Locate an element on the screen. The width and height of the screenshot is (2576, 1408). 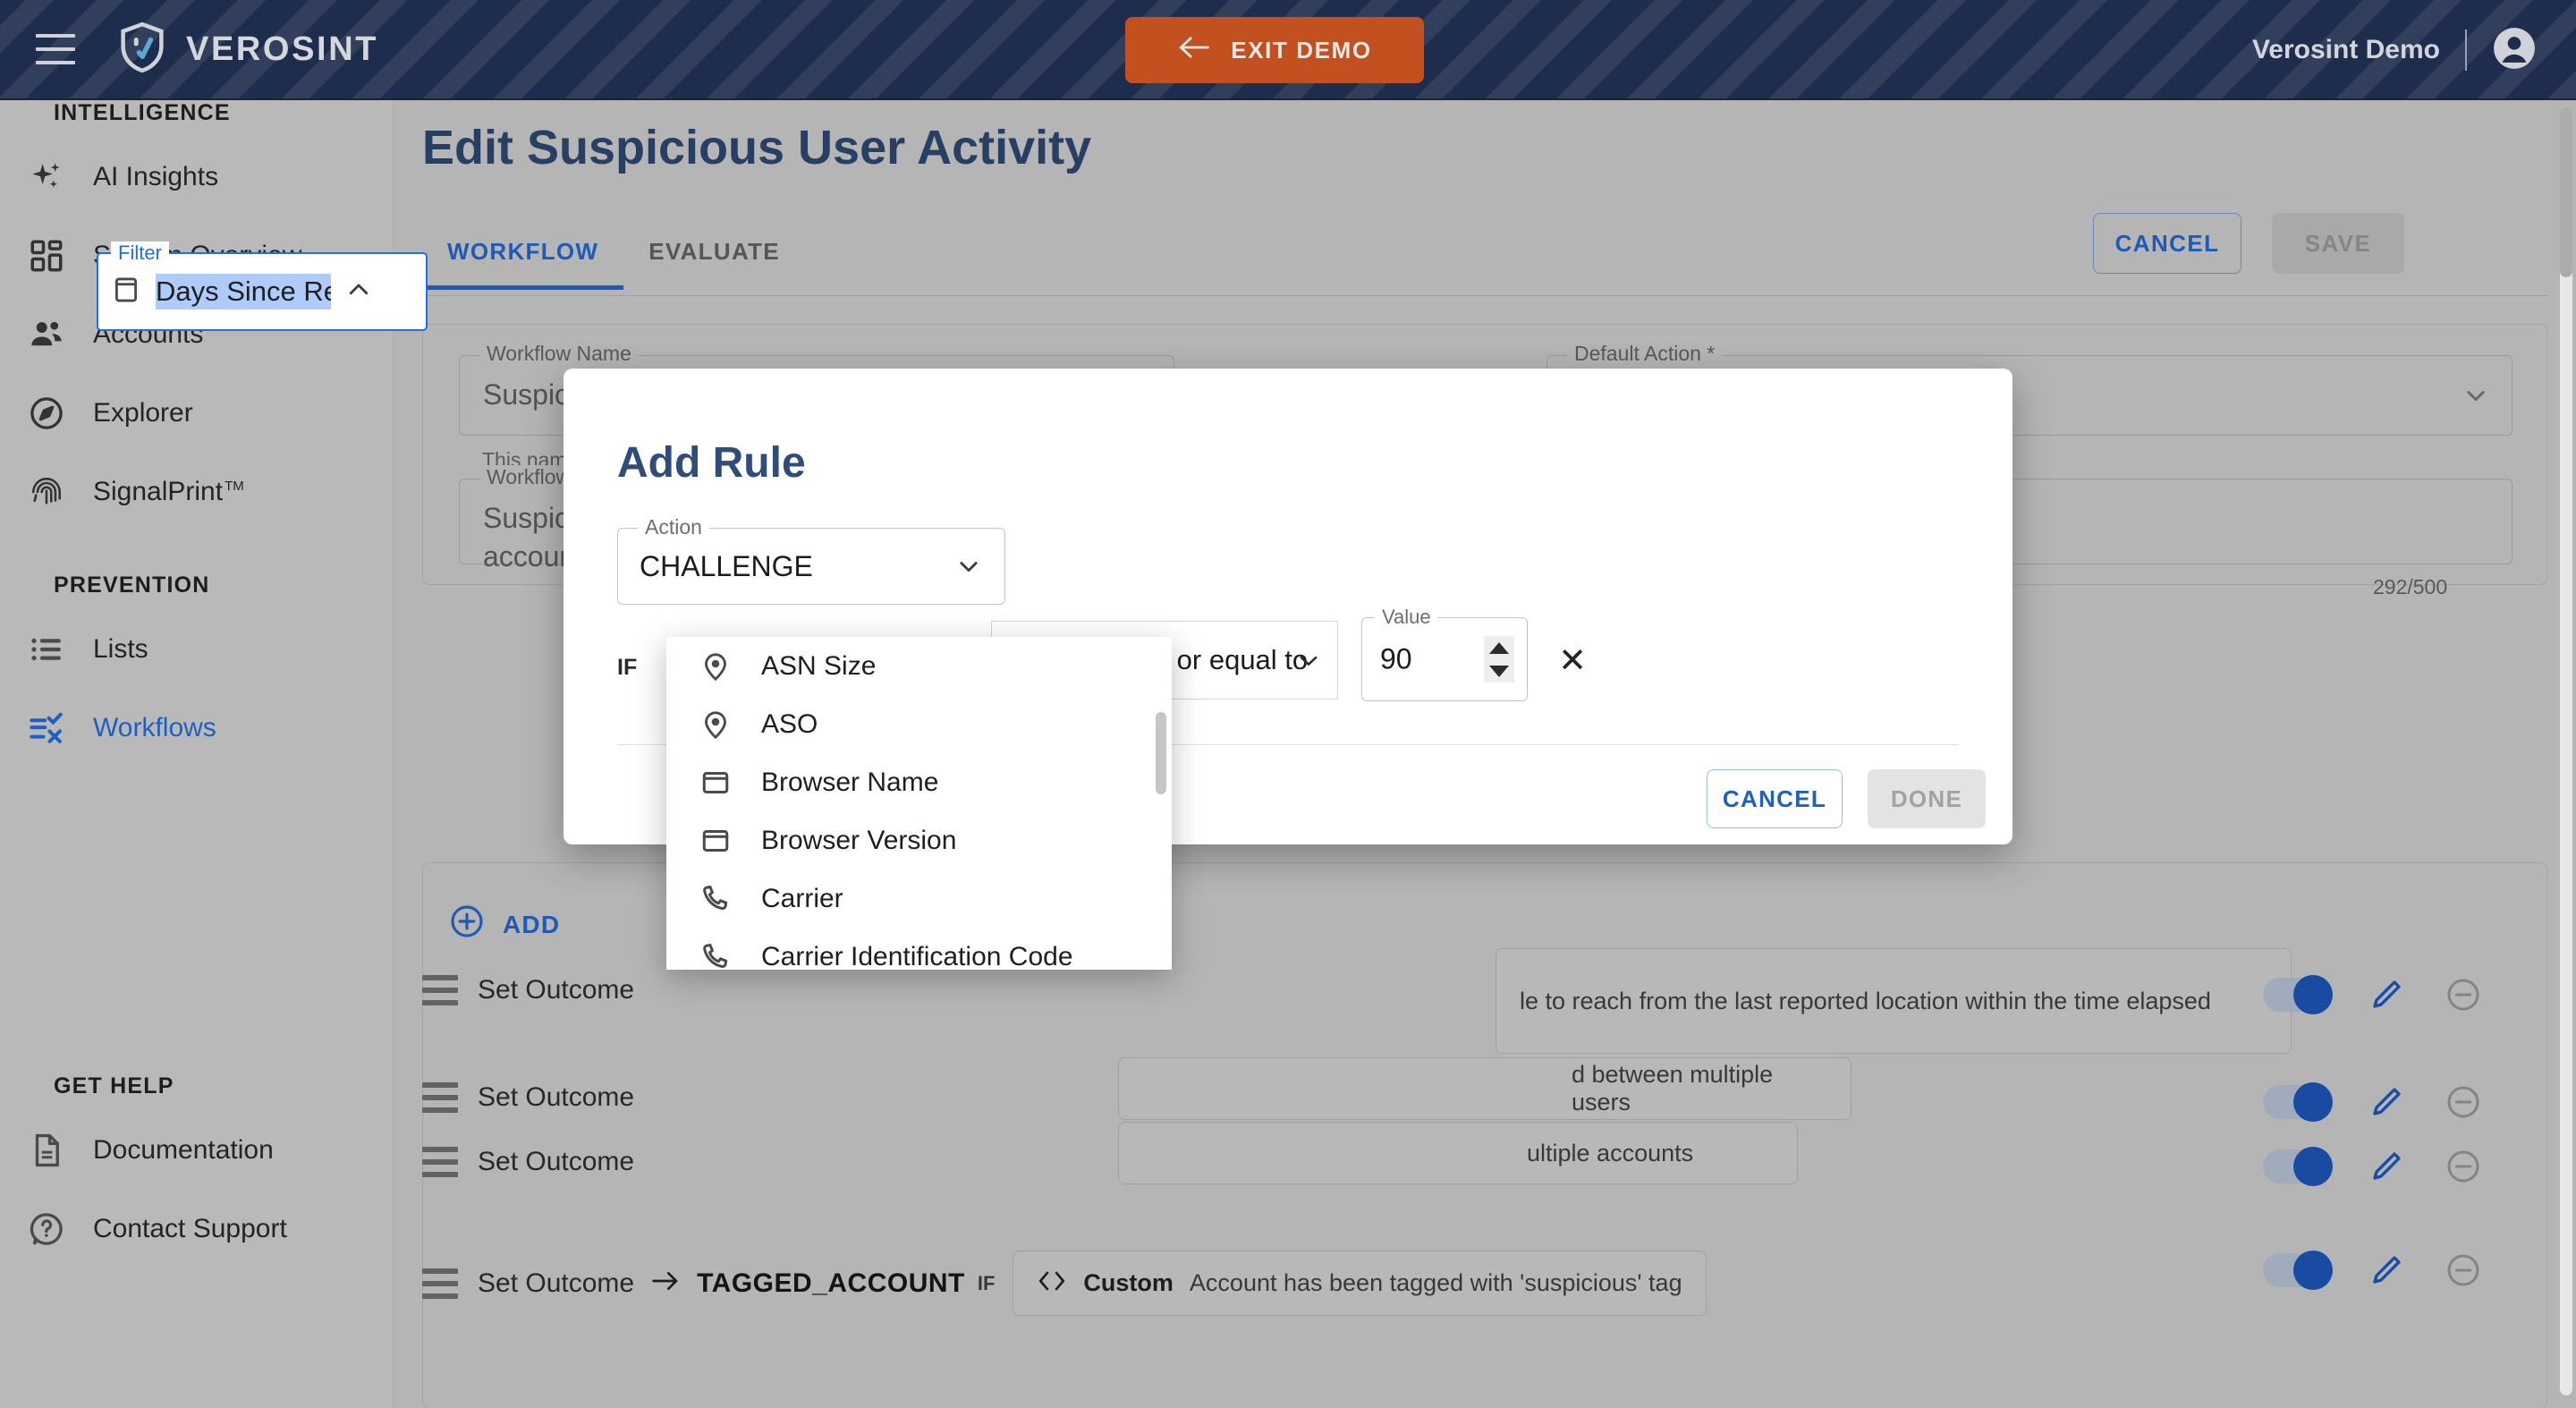
action-value: CHALLENGE is located at coordinates (726, 566).